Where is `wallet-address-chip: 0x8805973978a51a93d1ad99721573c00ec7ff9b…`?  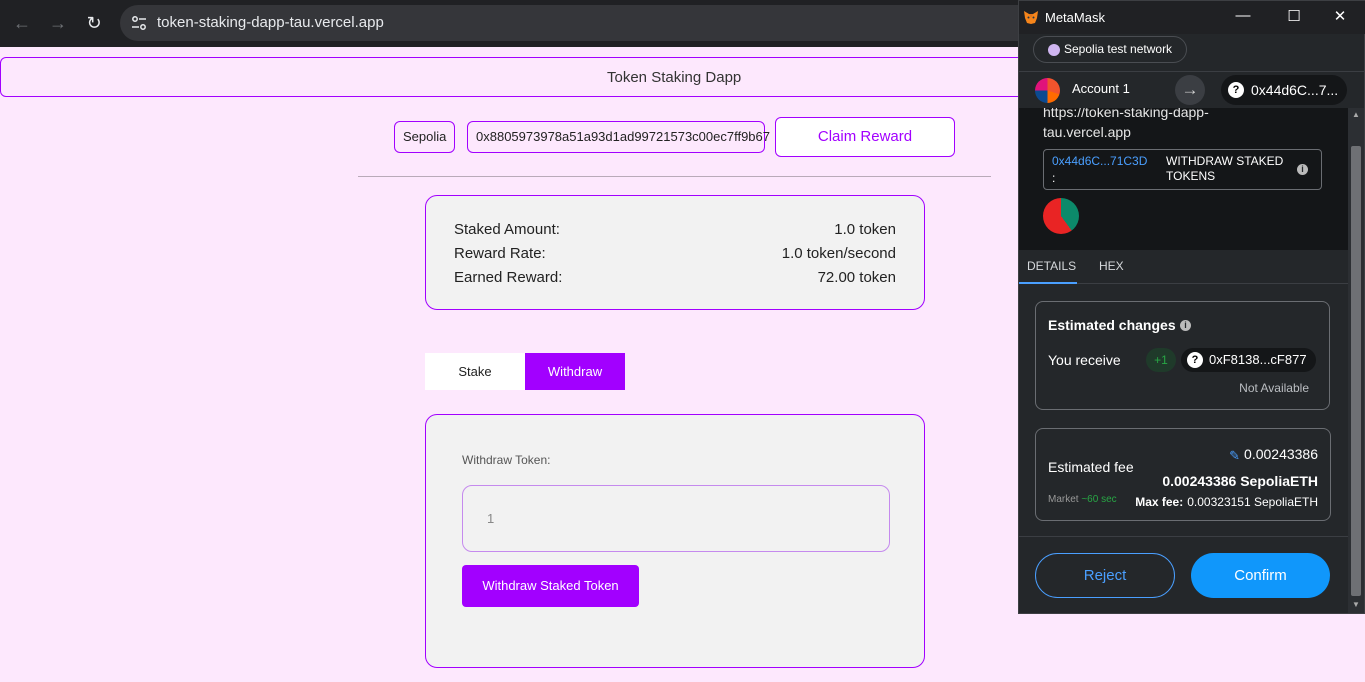
wallet-address-chip: 0x8805973978a51a93d1ad99721573c00ec7ff9b… is located at coordinates (618, 137).